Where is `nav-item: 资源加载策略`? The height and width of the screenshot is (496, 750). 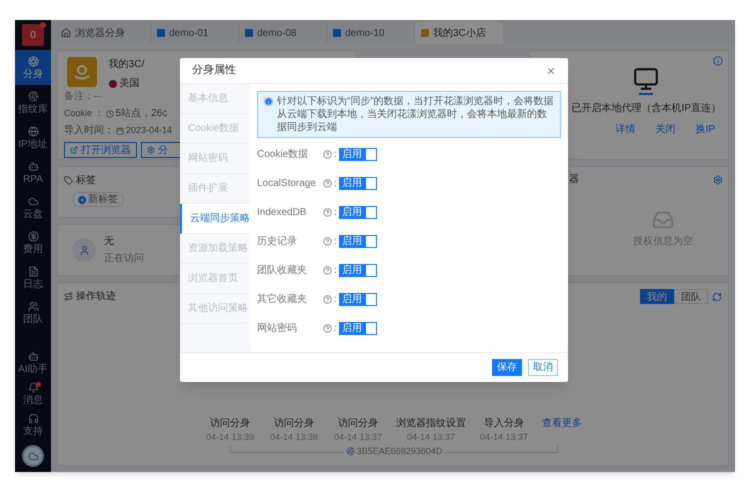 nav-item: 资源加载策略 is located at coordinates (215, 249).